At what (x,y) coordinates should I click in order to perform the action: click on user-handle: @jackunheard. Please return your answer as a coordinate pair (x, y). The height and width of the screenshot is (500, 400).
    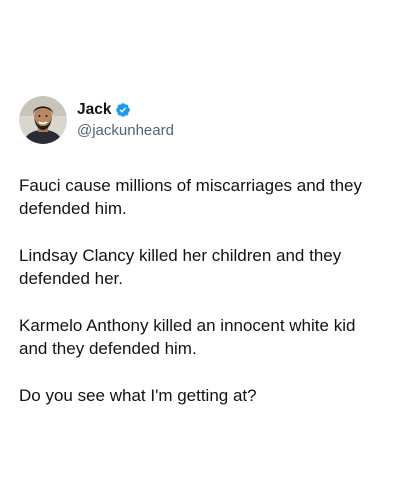
    Looking at the image, I should click on (125, 130).